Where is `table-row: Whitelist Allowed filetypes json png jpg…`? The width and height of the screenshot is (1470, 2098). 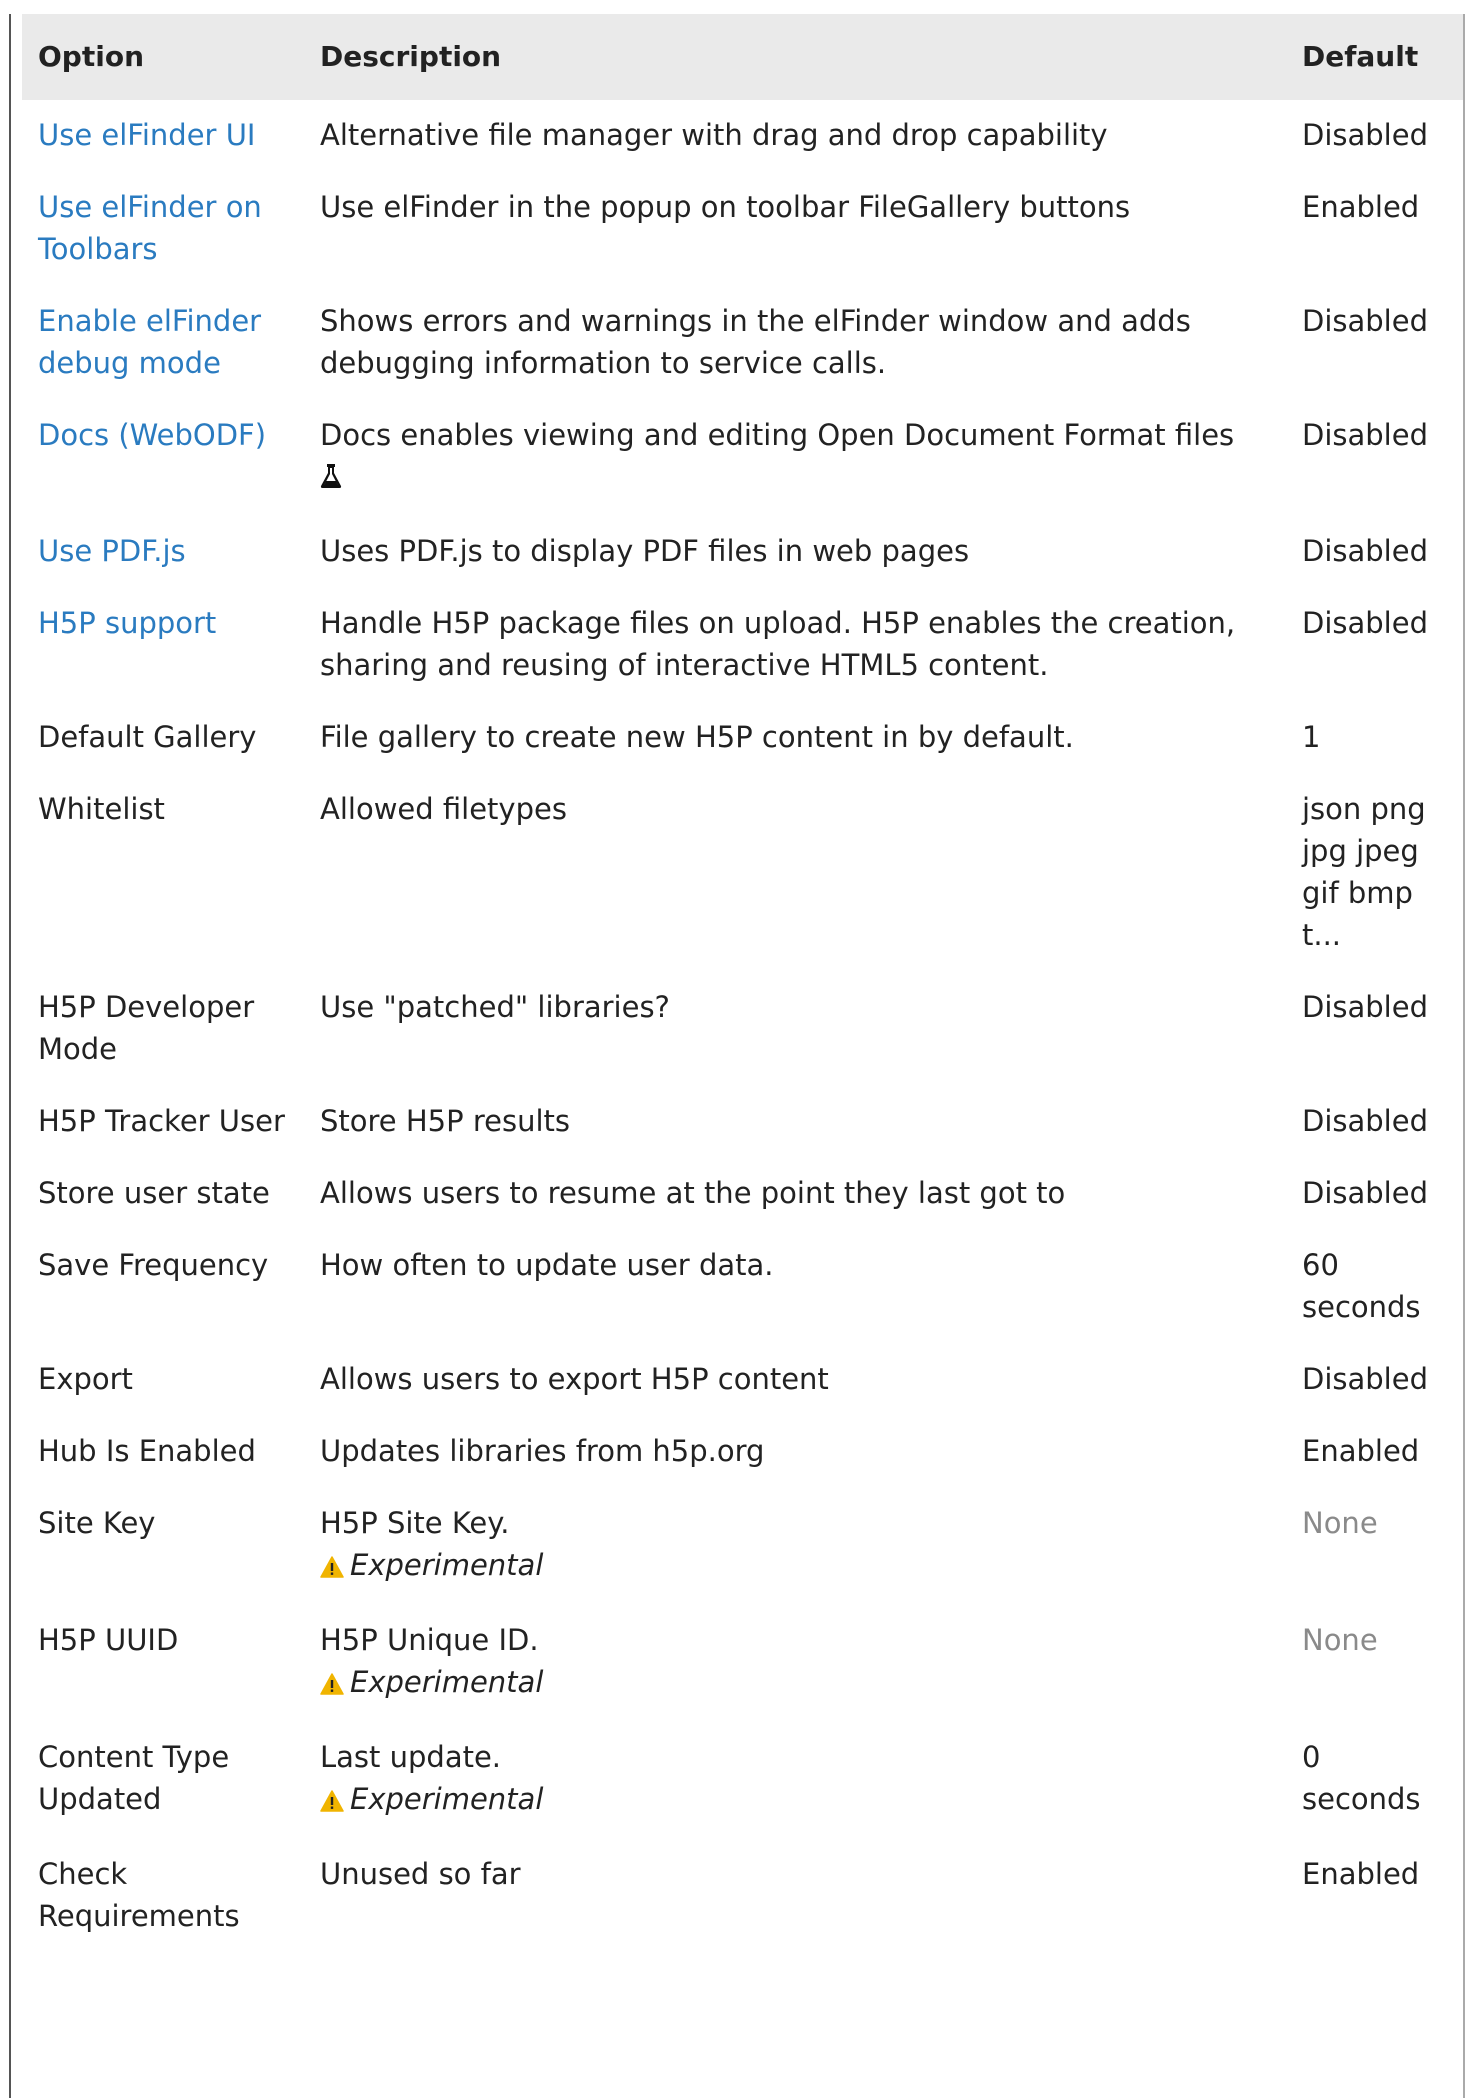 table-row: Whitelist Allowed filetypes json png jpg… is located at coordinates (742, 873).